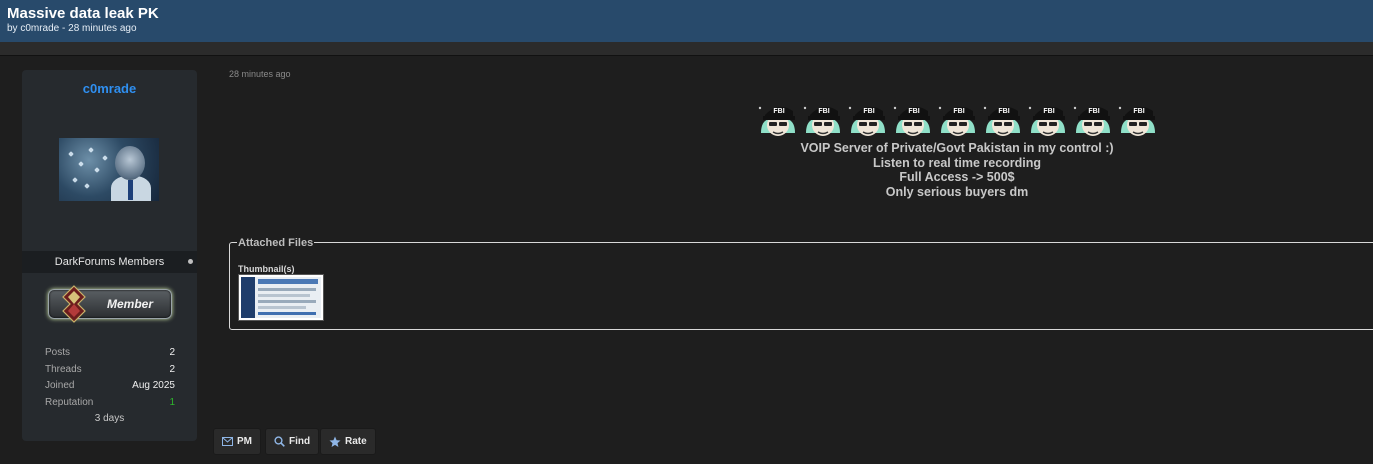 This screenshot has height=464, width=1373. Describe the element at coordinates (300, 441) in the screenshot. I see `find-button-label: Find` at that location.